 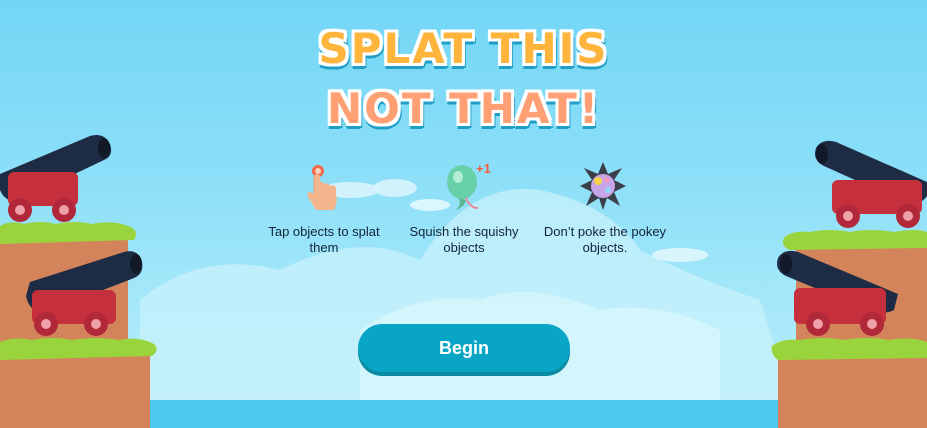 I want to click on instruction-squish: Squish the squishy objects, so click(x=464, y=239).